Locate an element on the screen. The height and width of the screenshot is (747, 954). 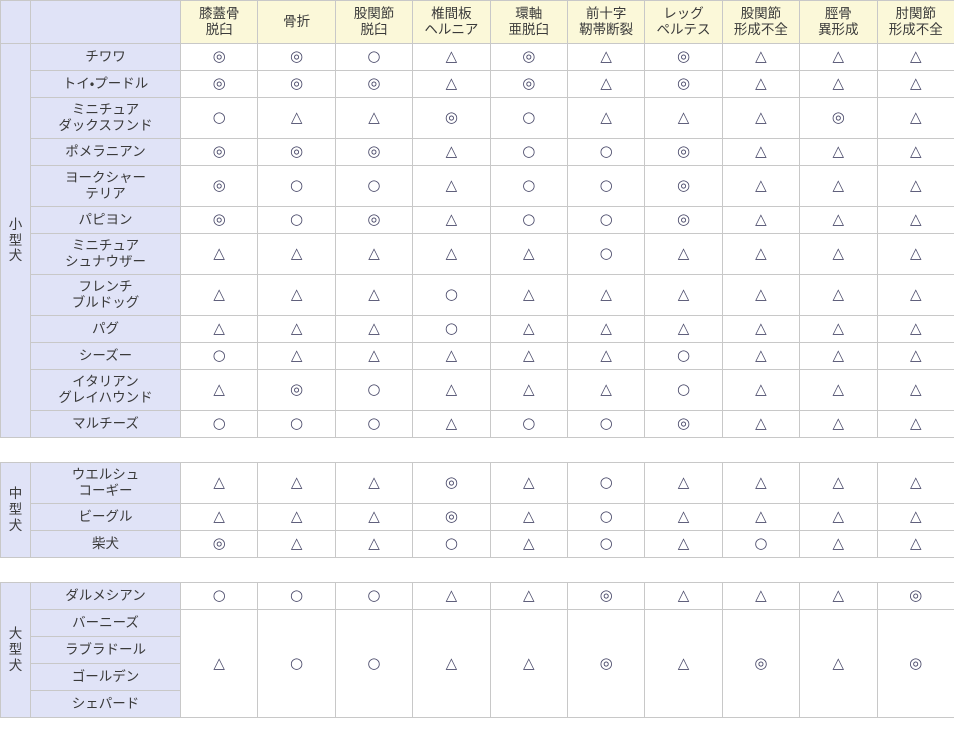
cell-small-8-5: △ is located at coordinates (606, 329).